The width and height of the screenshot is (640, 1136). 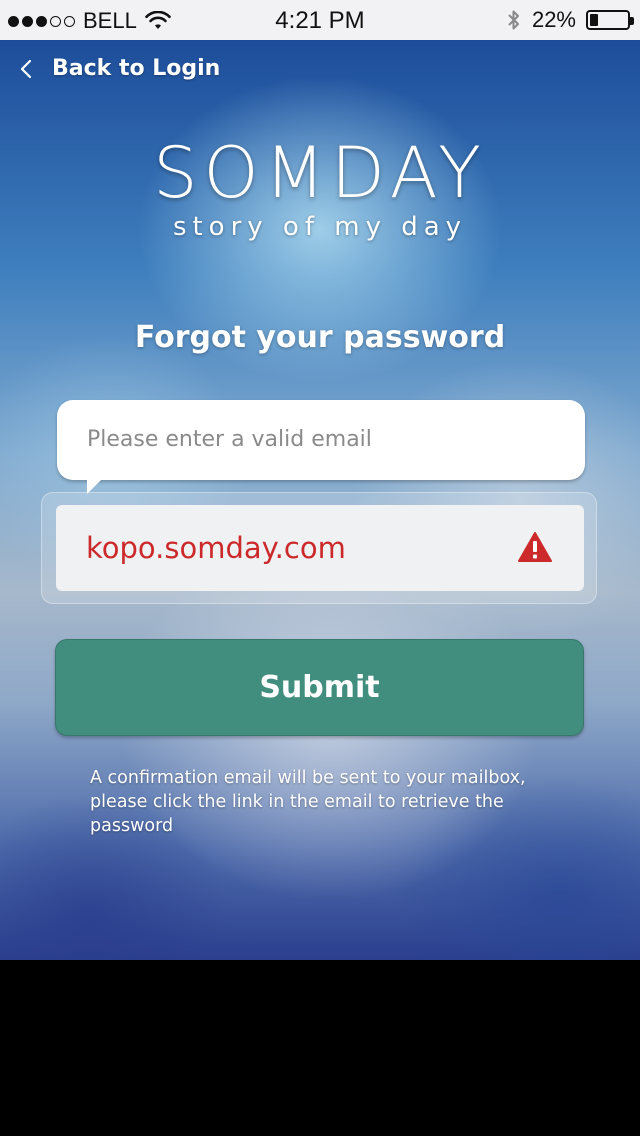 What do you see at coordinates (594, 20) in the screenshot?
I see `battery-level` at bounding box center [594, 20].